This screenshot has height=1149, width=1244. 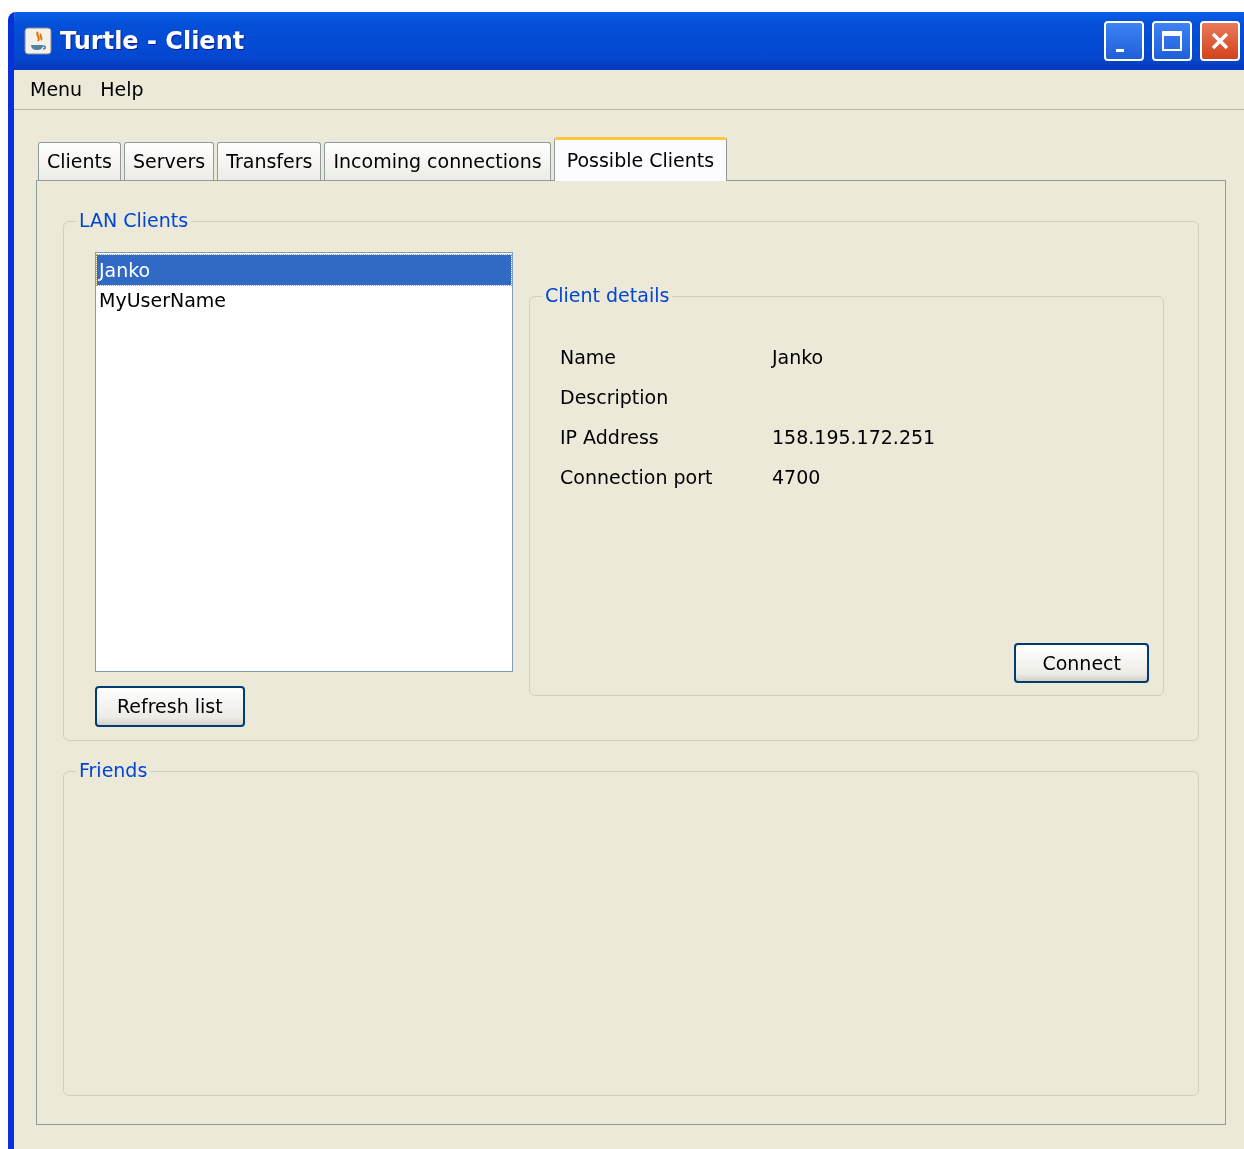 What do you see at coordinates (304, 300) in the screenshot?
I see `list-item: MyUserName` at bounding box center [304, 300].